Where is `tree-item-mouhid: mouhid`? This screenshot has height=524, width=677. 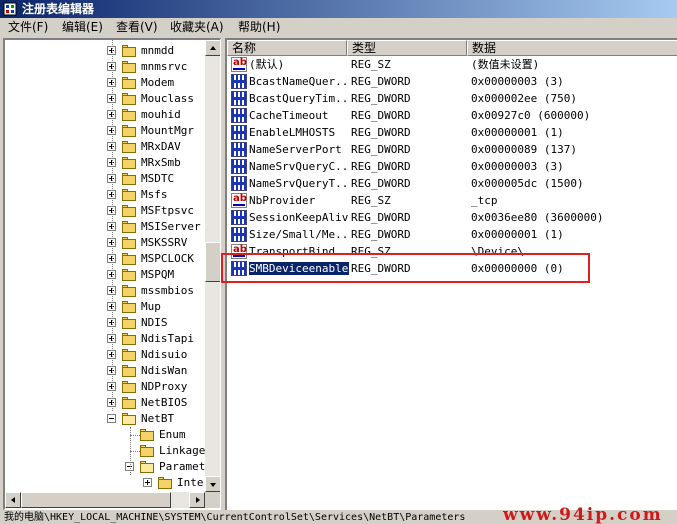
tree-item-mouhid: mouhid is located at coordinates (105, 115).